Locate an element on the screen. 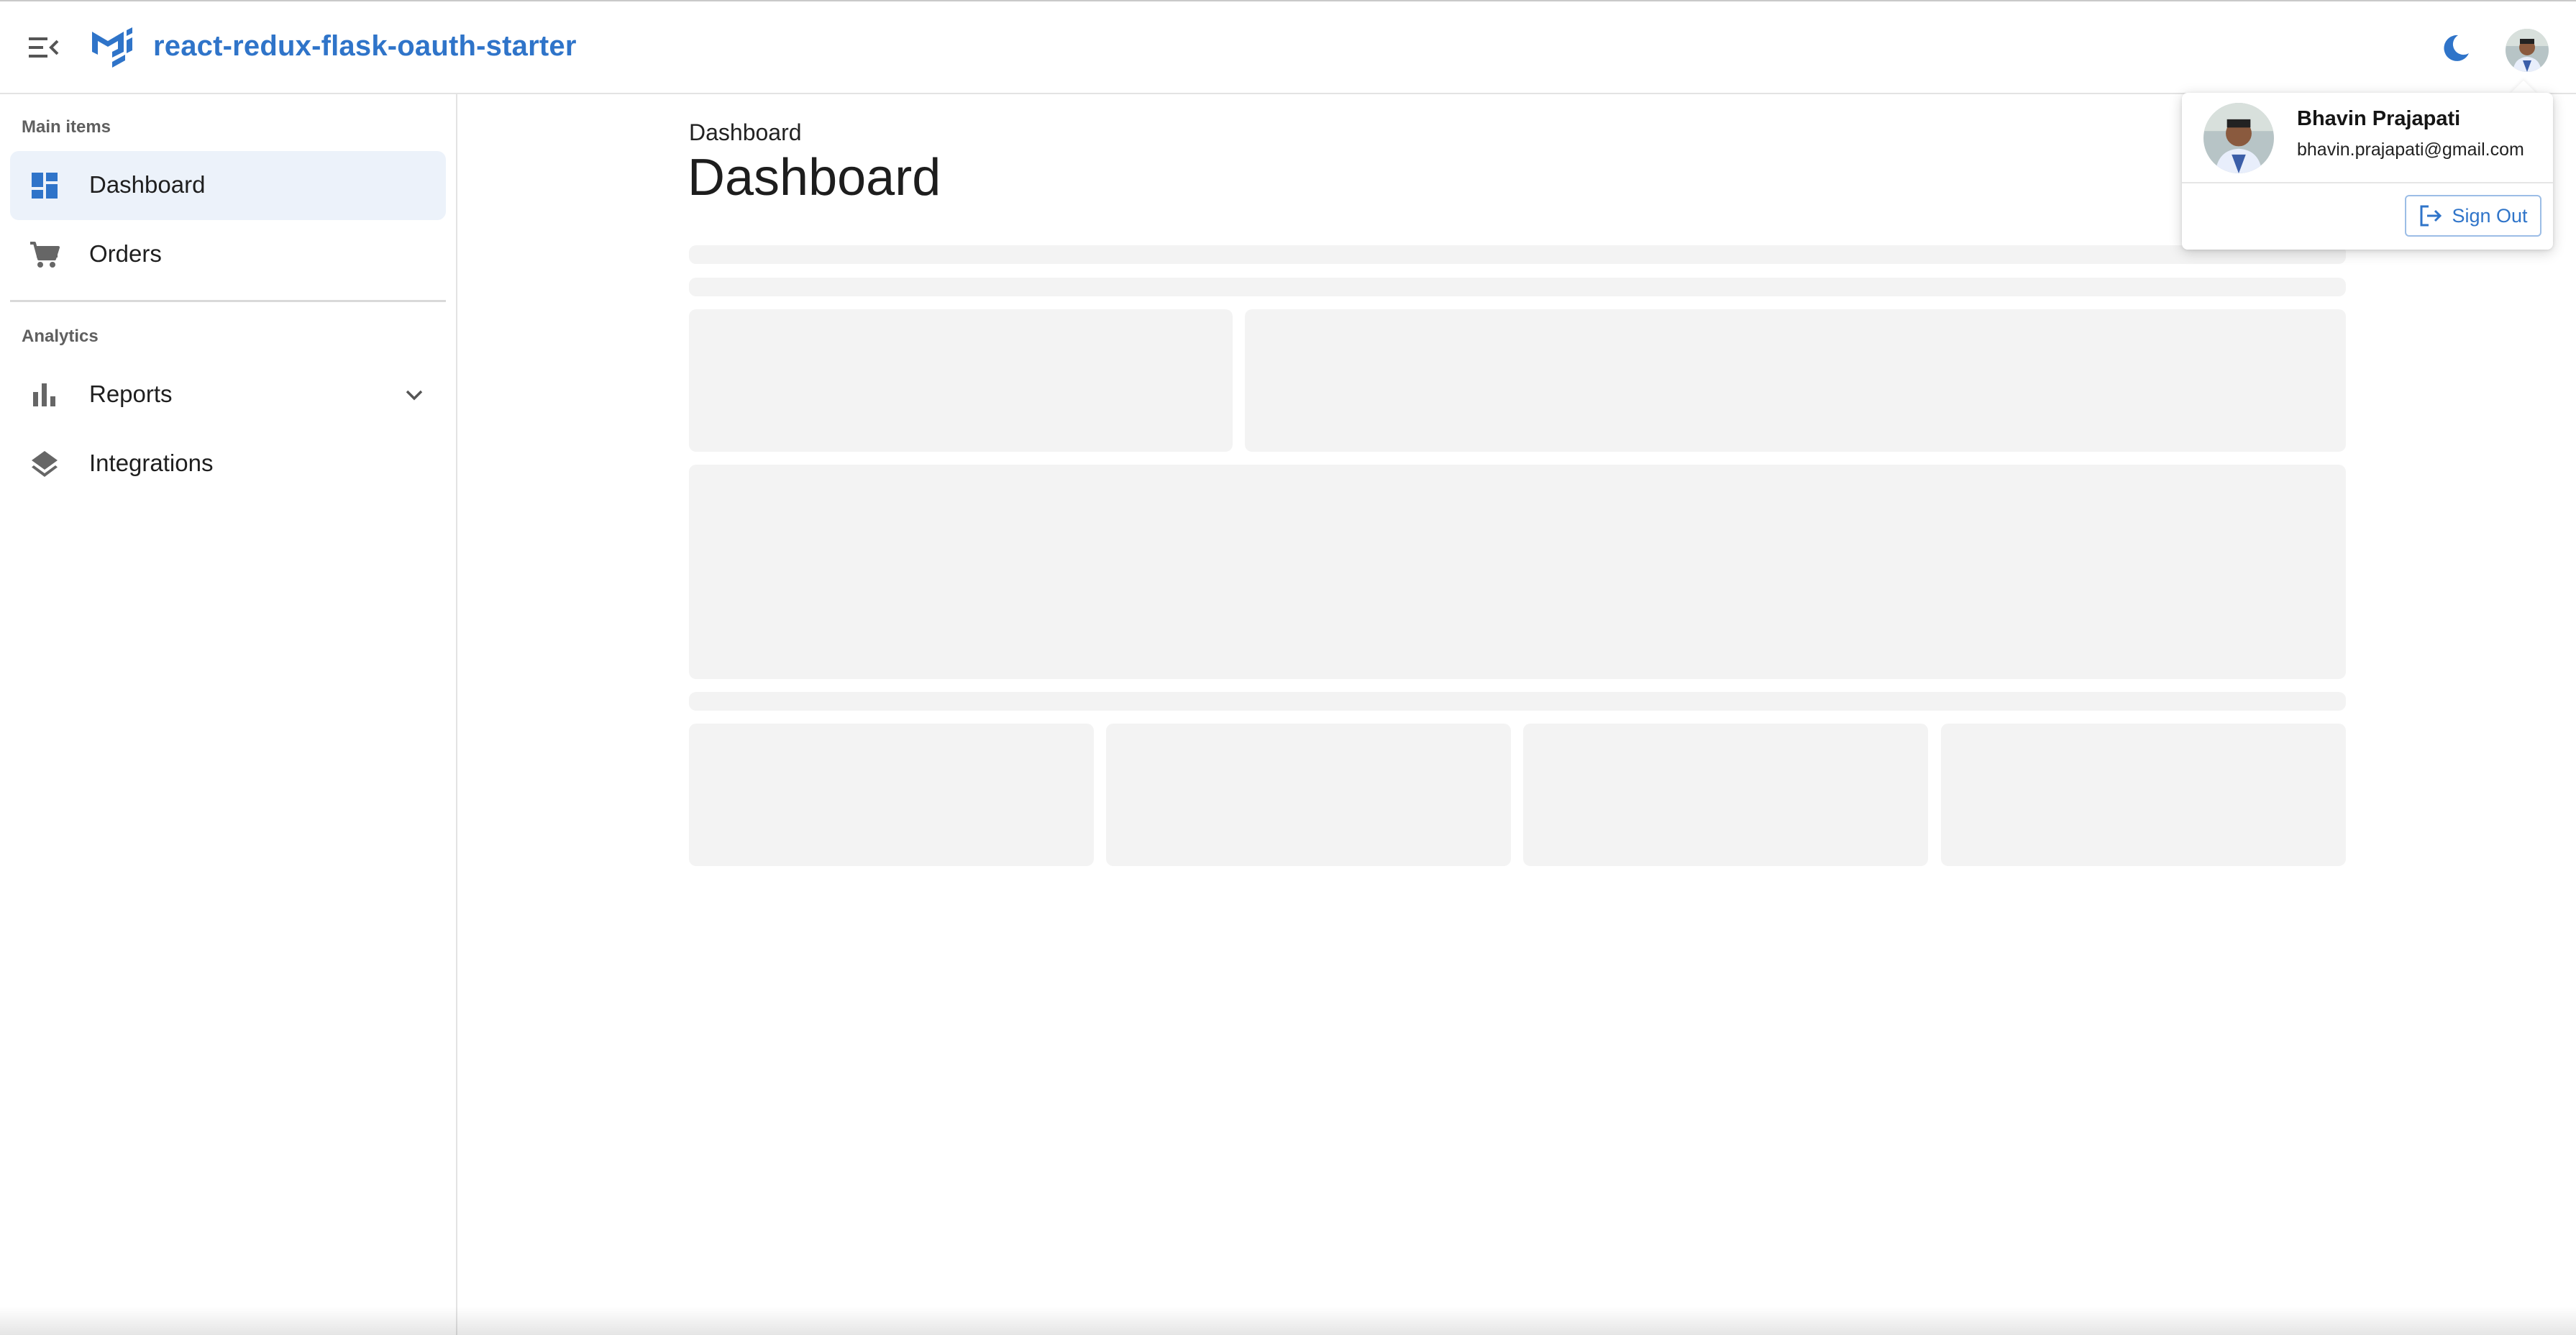  user-name: Bhavin Prajapati is located at coordinates (2379, 119).